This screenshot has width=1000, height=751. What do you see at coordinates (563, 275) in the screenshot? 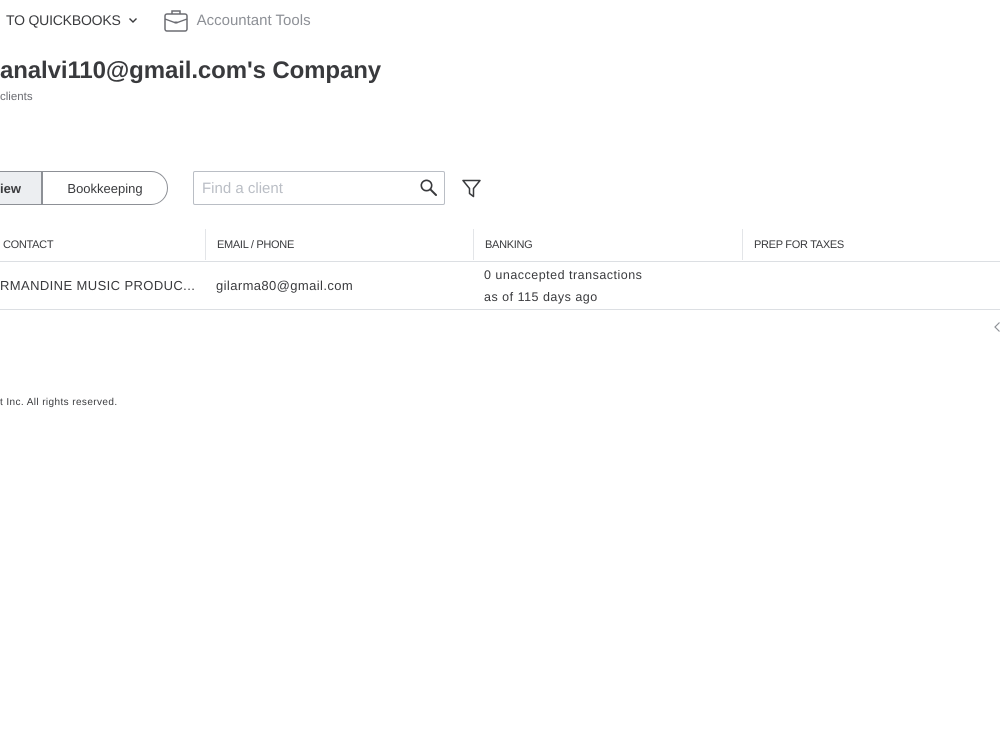
I see `banking-status: 0 unaccepted transactions` at bounding box center [563, 275].